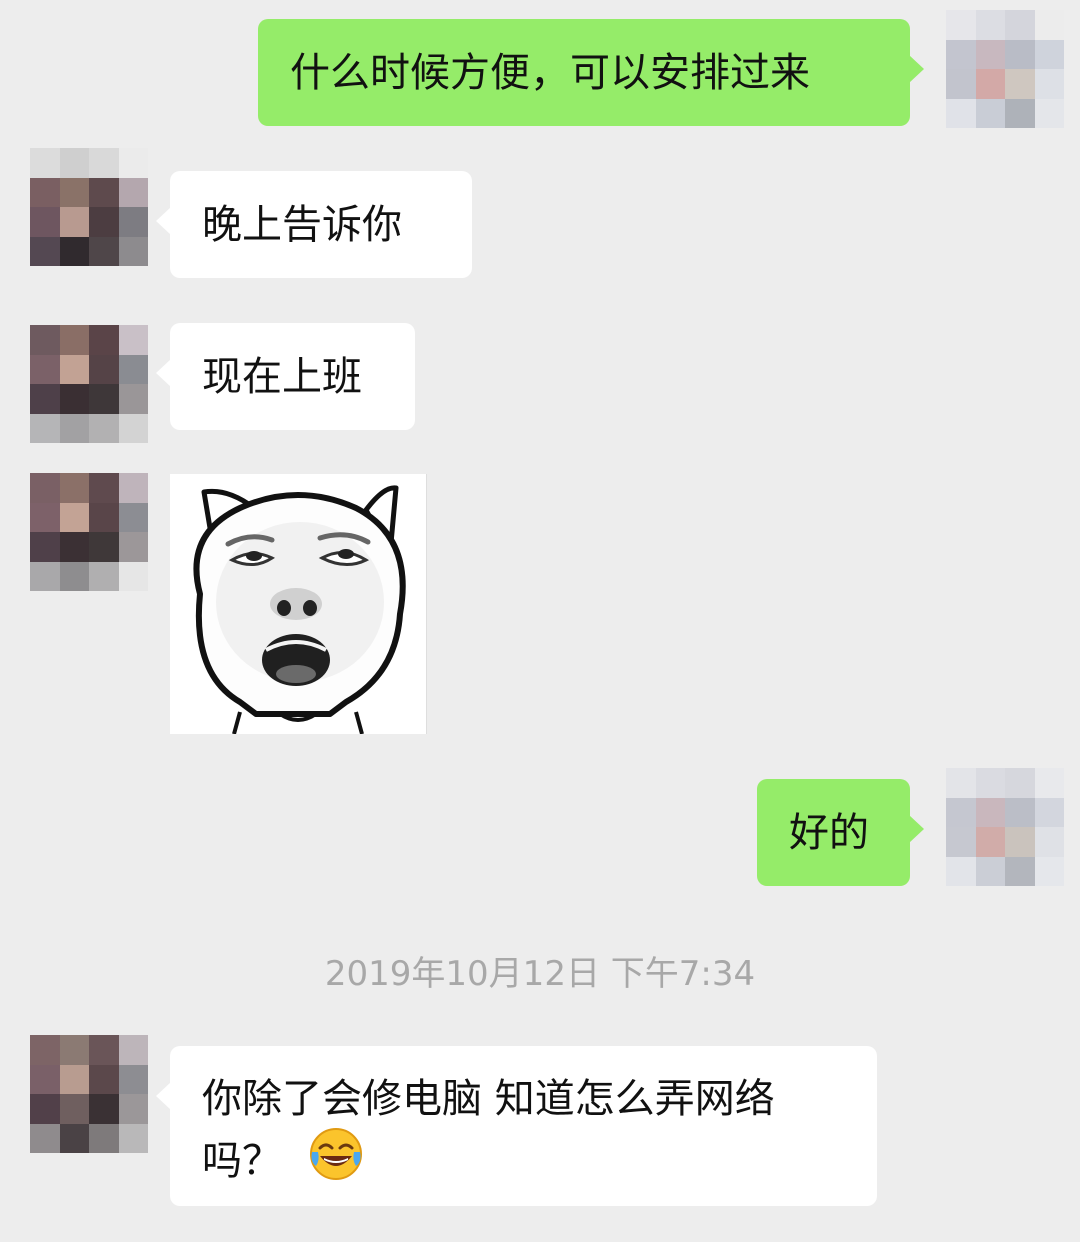 Image resolution: width=1080 pixels, height=1242 pixels. I want to click on message-text: 好的, so click(829, 833).